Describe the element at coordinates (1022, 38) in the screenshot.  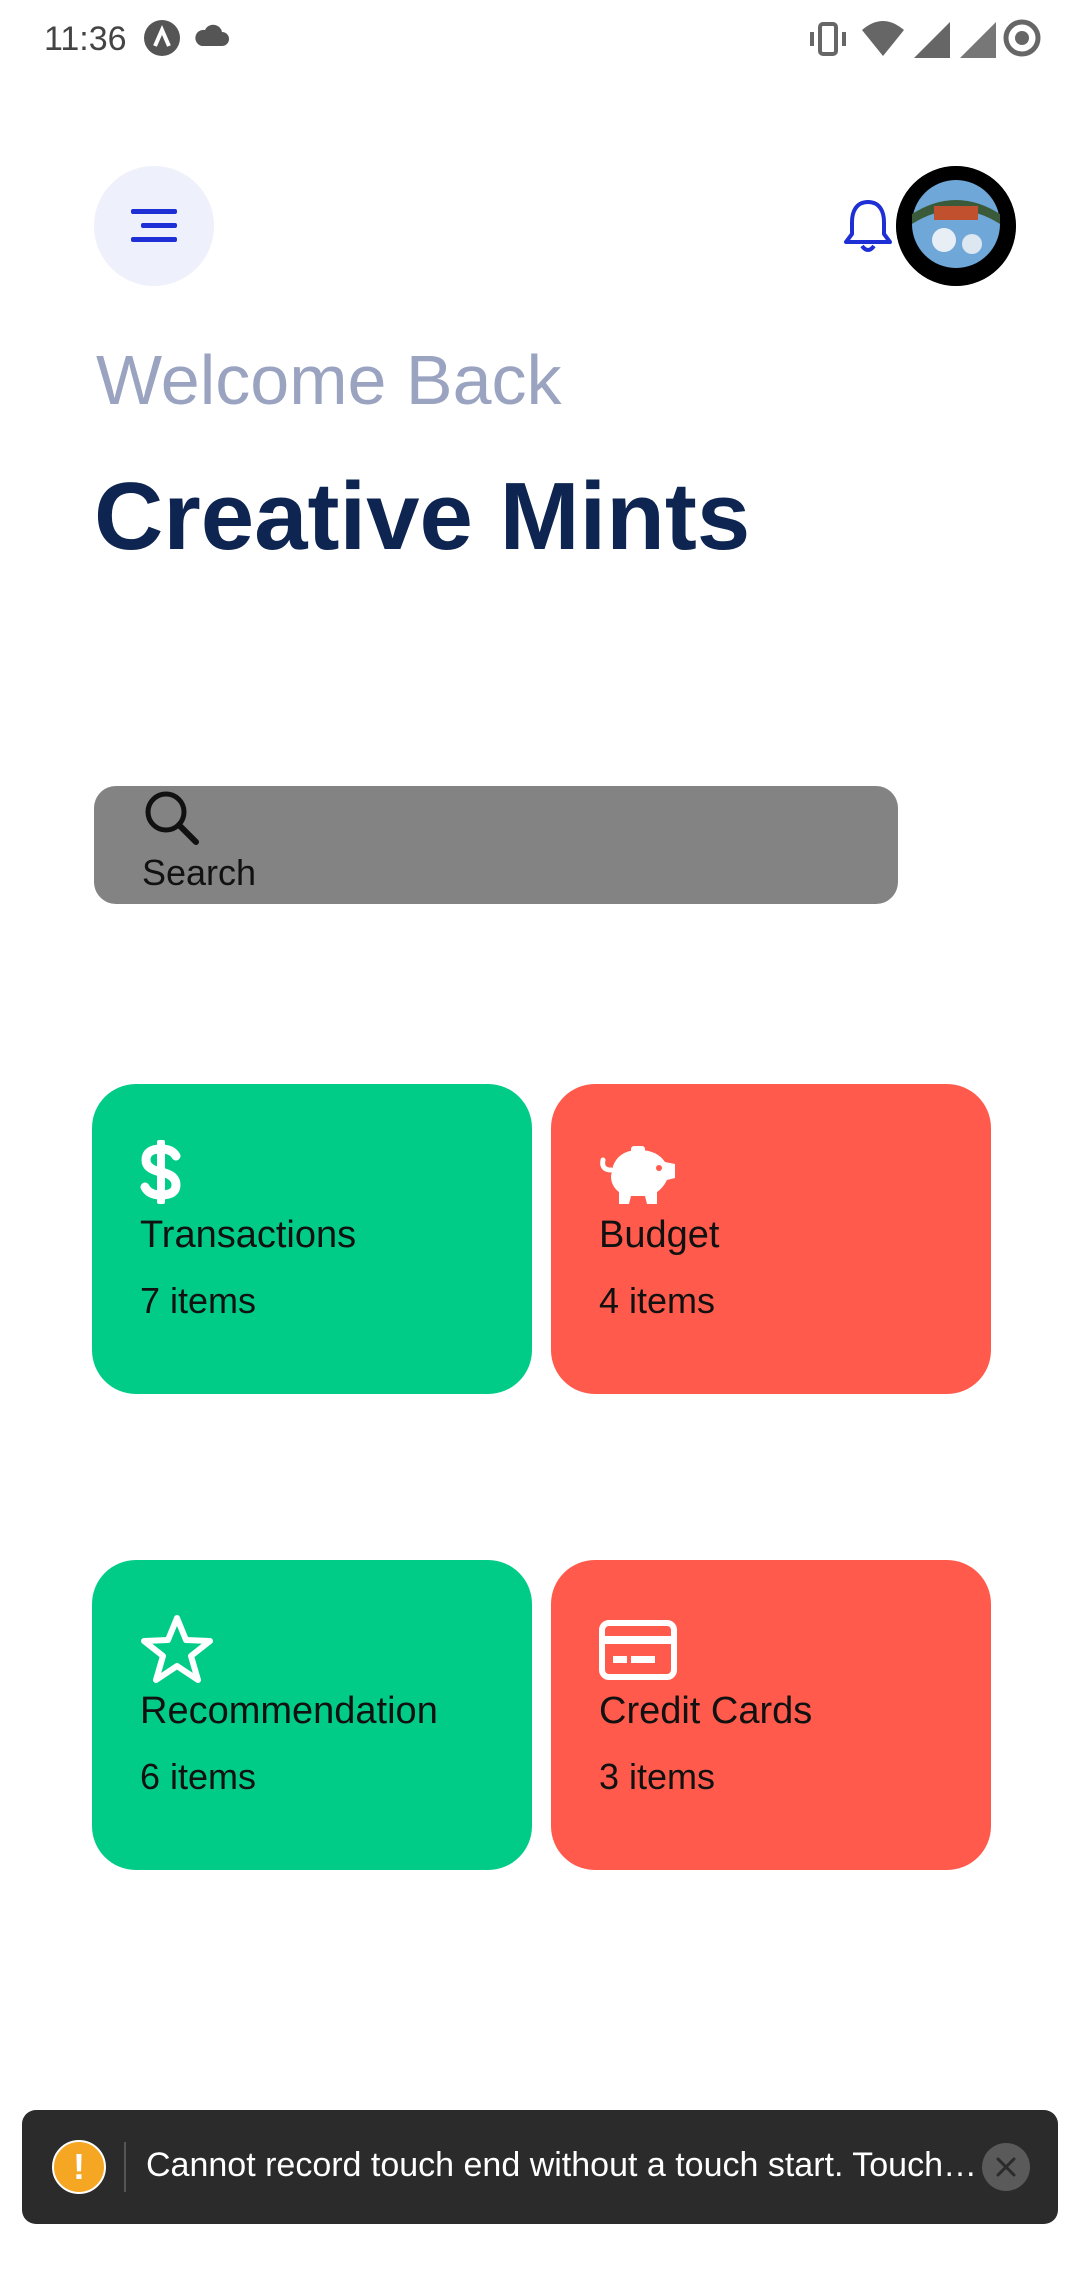
I see `record-icon` at that location.